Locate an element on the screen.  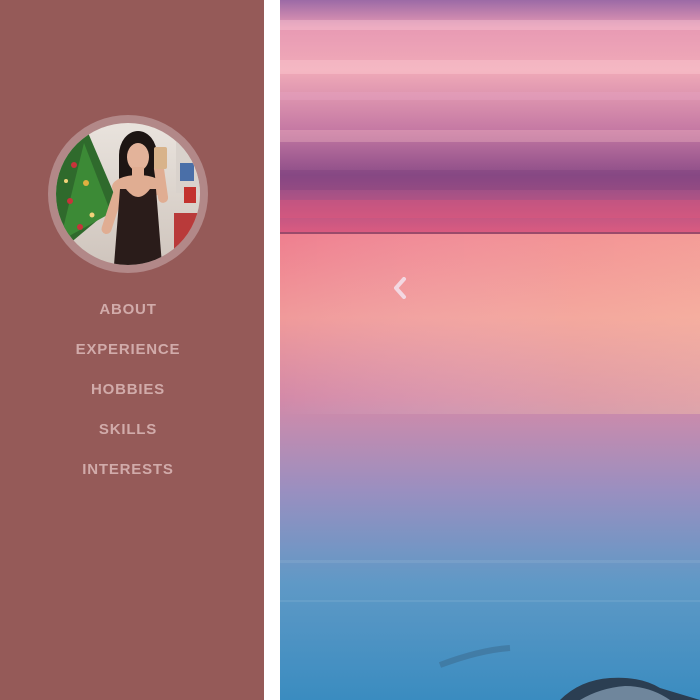
nav-item-interests: INTERESTS is located at coordinates (128, 470).